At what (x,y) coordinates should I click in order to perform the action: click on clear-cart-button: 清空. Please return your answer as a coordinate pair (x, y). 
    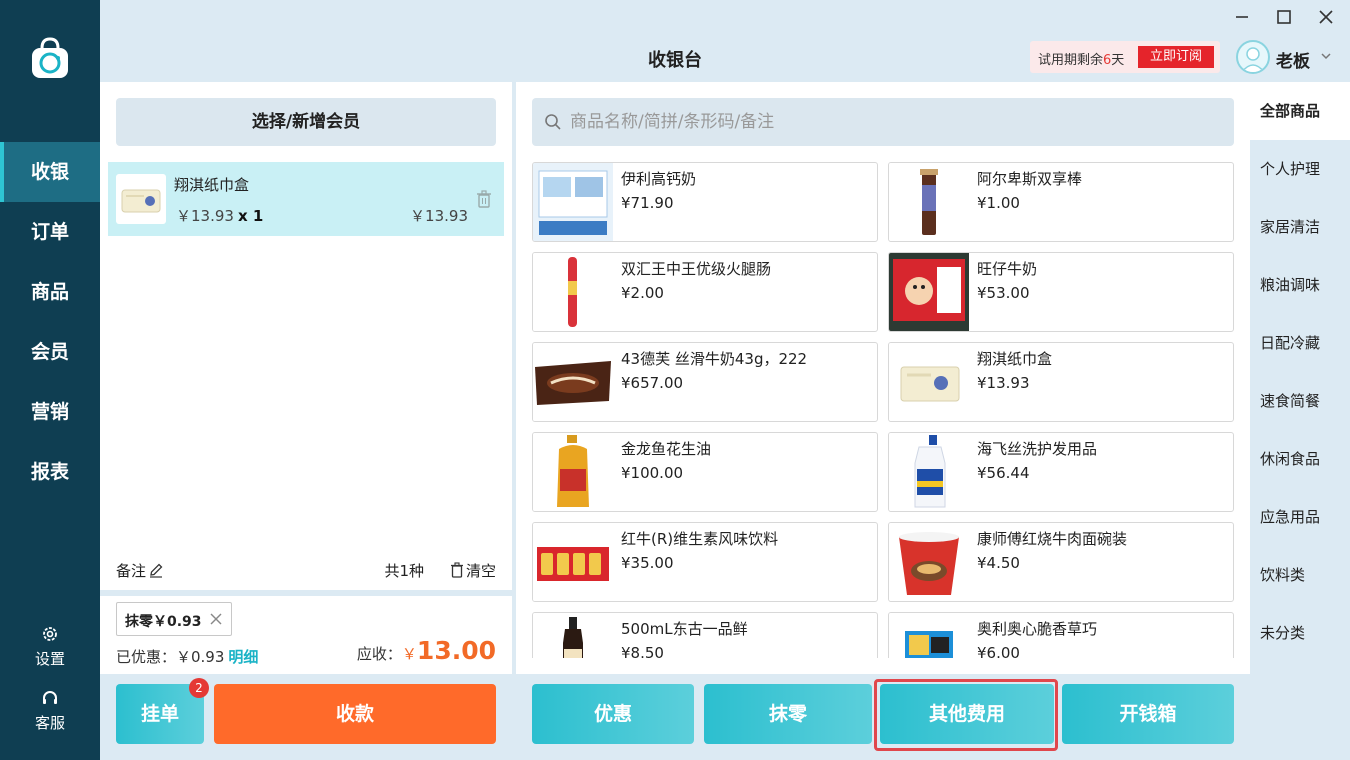
    Looking at the image, I should click on (473, 570).